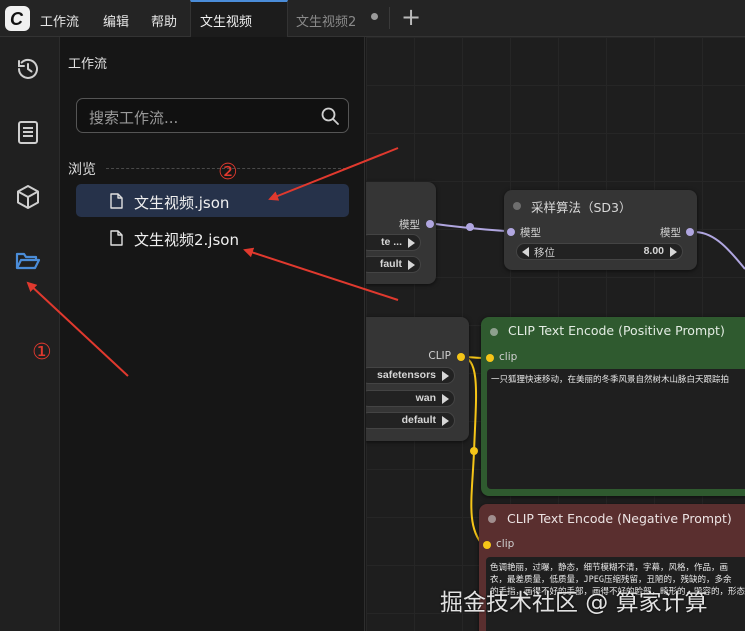 This screenshot has width=745, height=631. I want to click on new-tab-button: +, so click(411, 17).